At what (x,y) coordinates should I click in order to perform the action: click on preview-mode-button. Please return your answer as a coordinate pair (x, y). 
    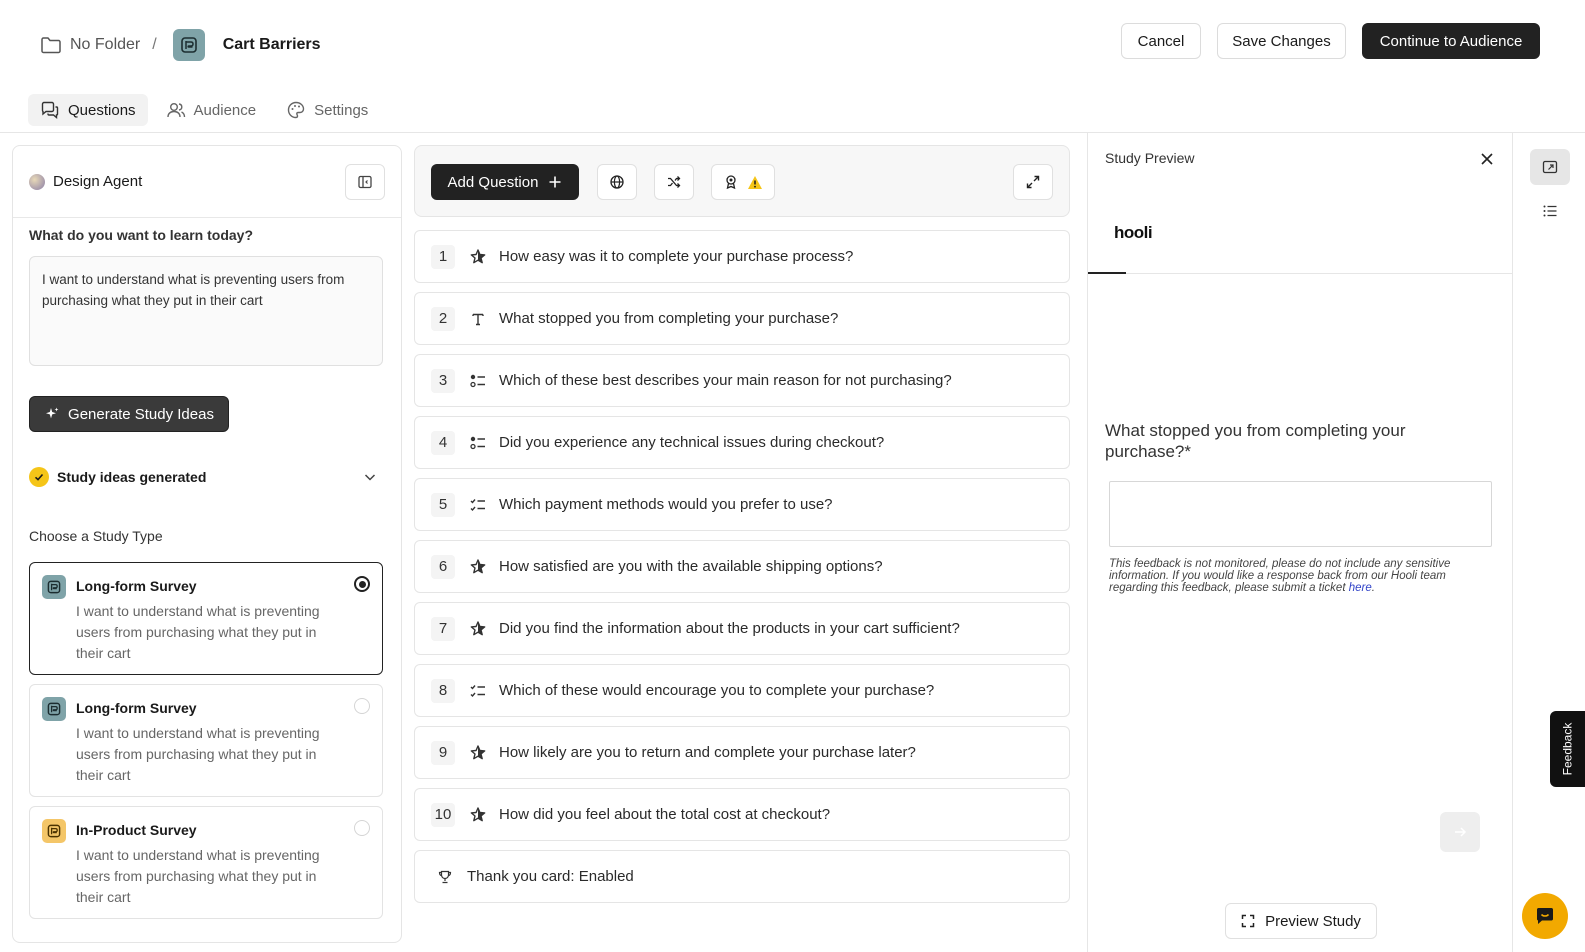
    Looking at the image, I should click on (1550, 167).